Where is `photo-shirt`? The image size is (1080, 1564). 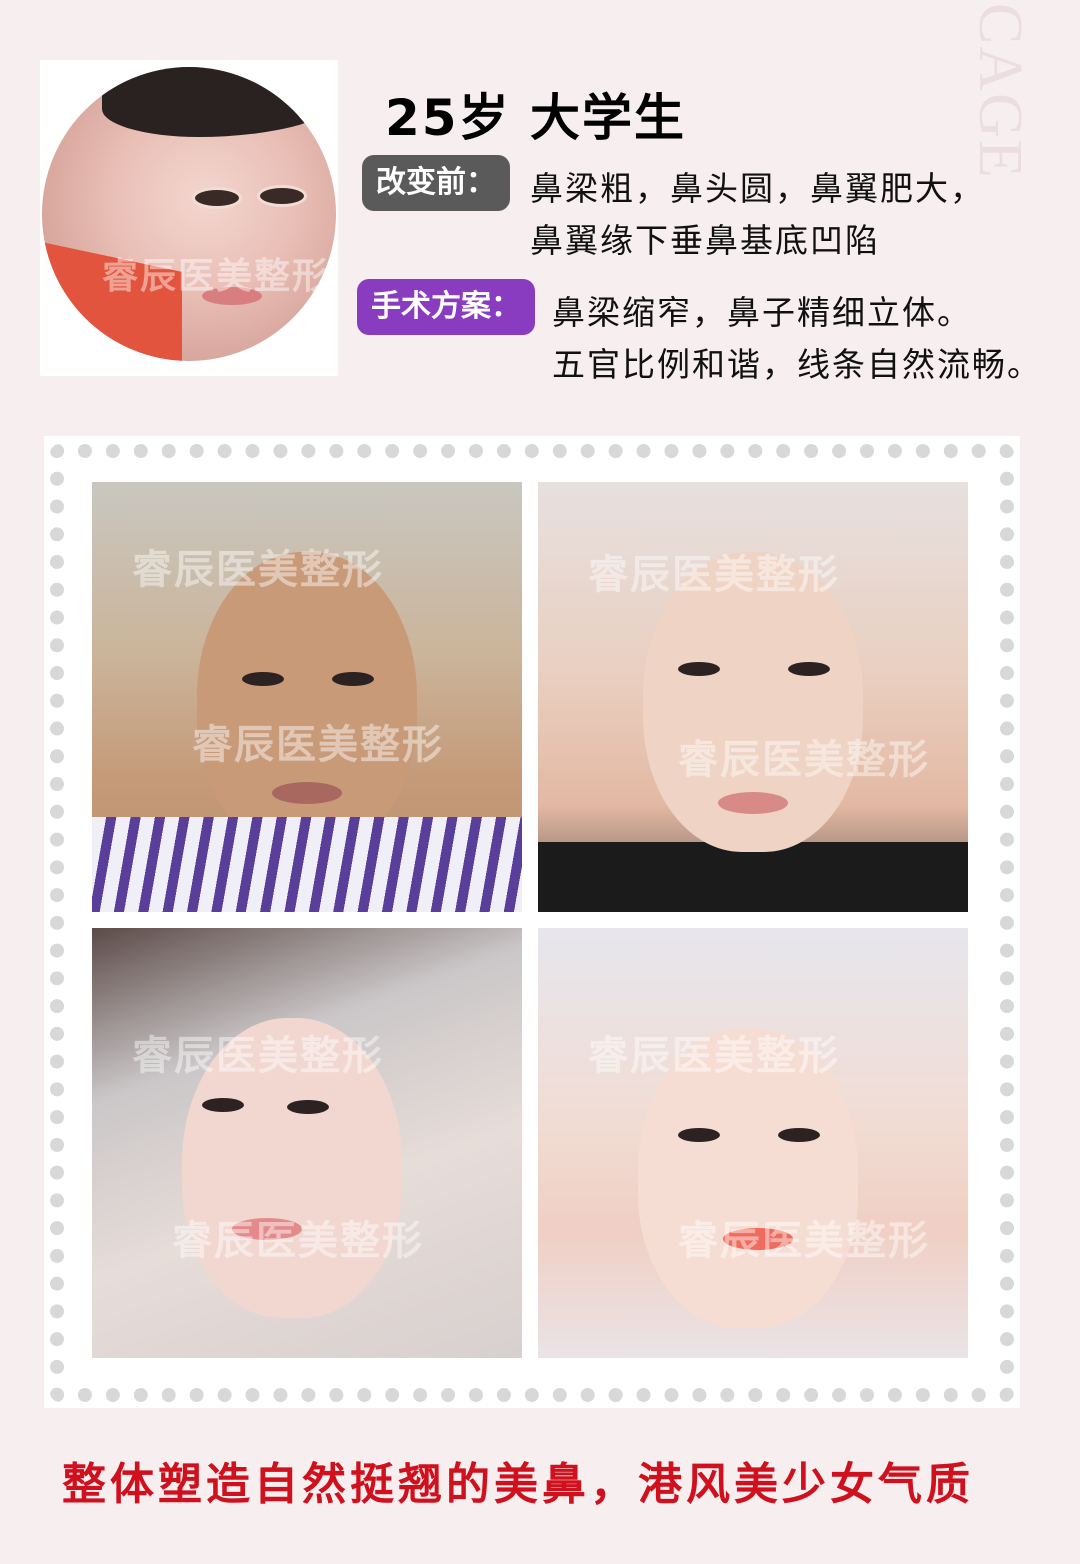 photo-shirt is located at coordinates (112, 301).